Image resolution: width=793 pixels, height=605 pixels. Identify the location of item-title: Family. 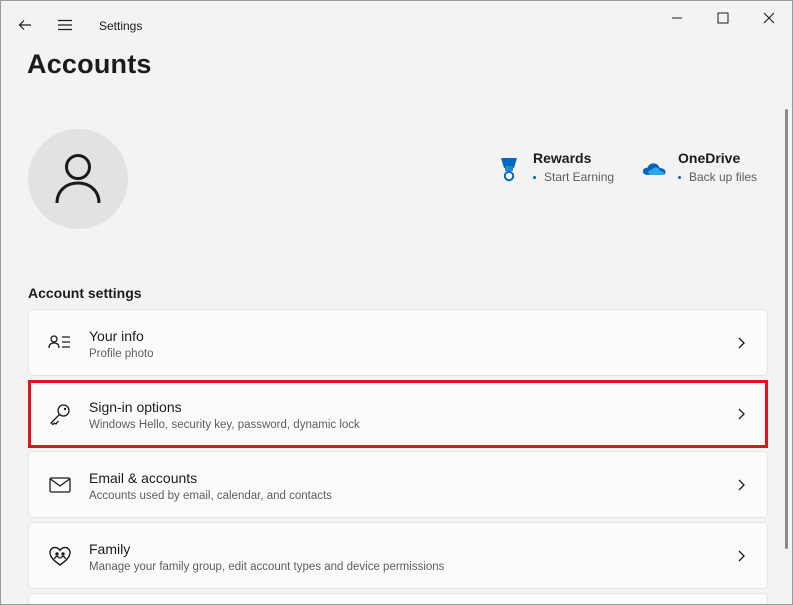
(110, 549).